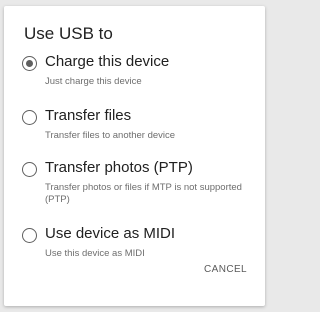 This screenshot has height=312, width=320. What do you see at coordinates (225, 269) in the screenshot?
I see `cancel-button: CANCEL` at bounding box center [225, 269].